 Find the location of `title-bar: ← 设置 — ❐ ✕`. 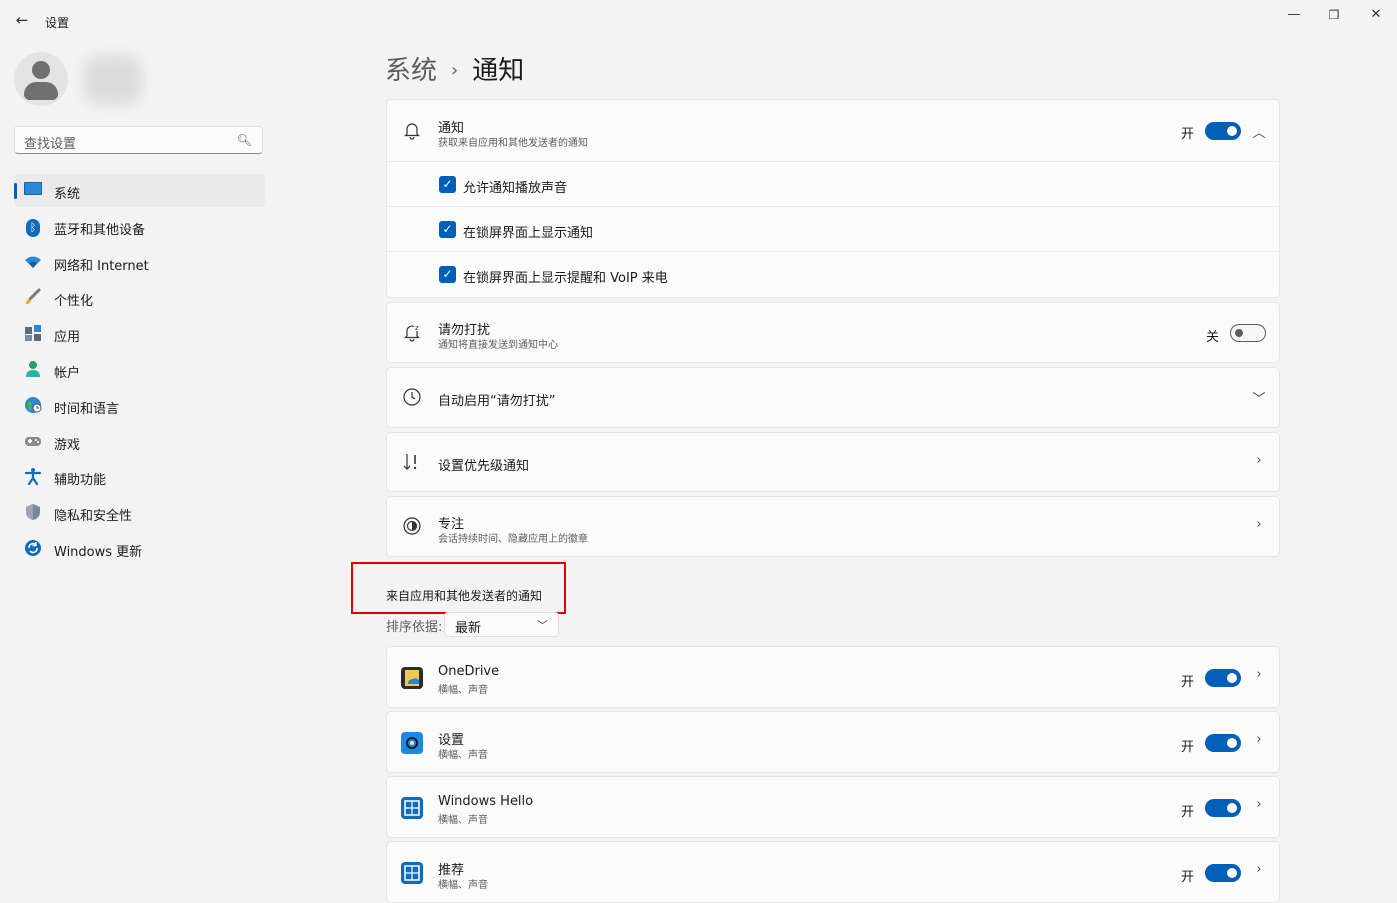

title-bar: ← 设置 — ❐ ✕ is located at coordinates (698, 21).